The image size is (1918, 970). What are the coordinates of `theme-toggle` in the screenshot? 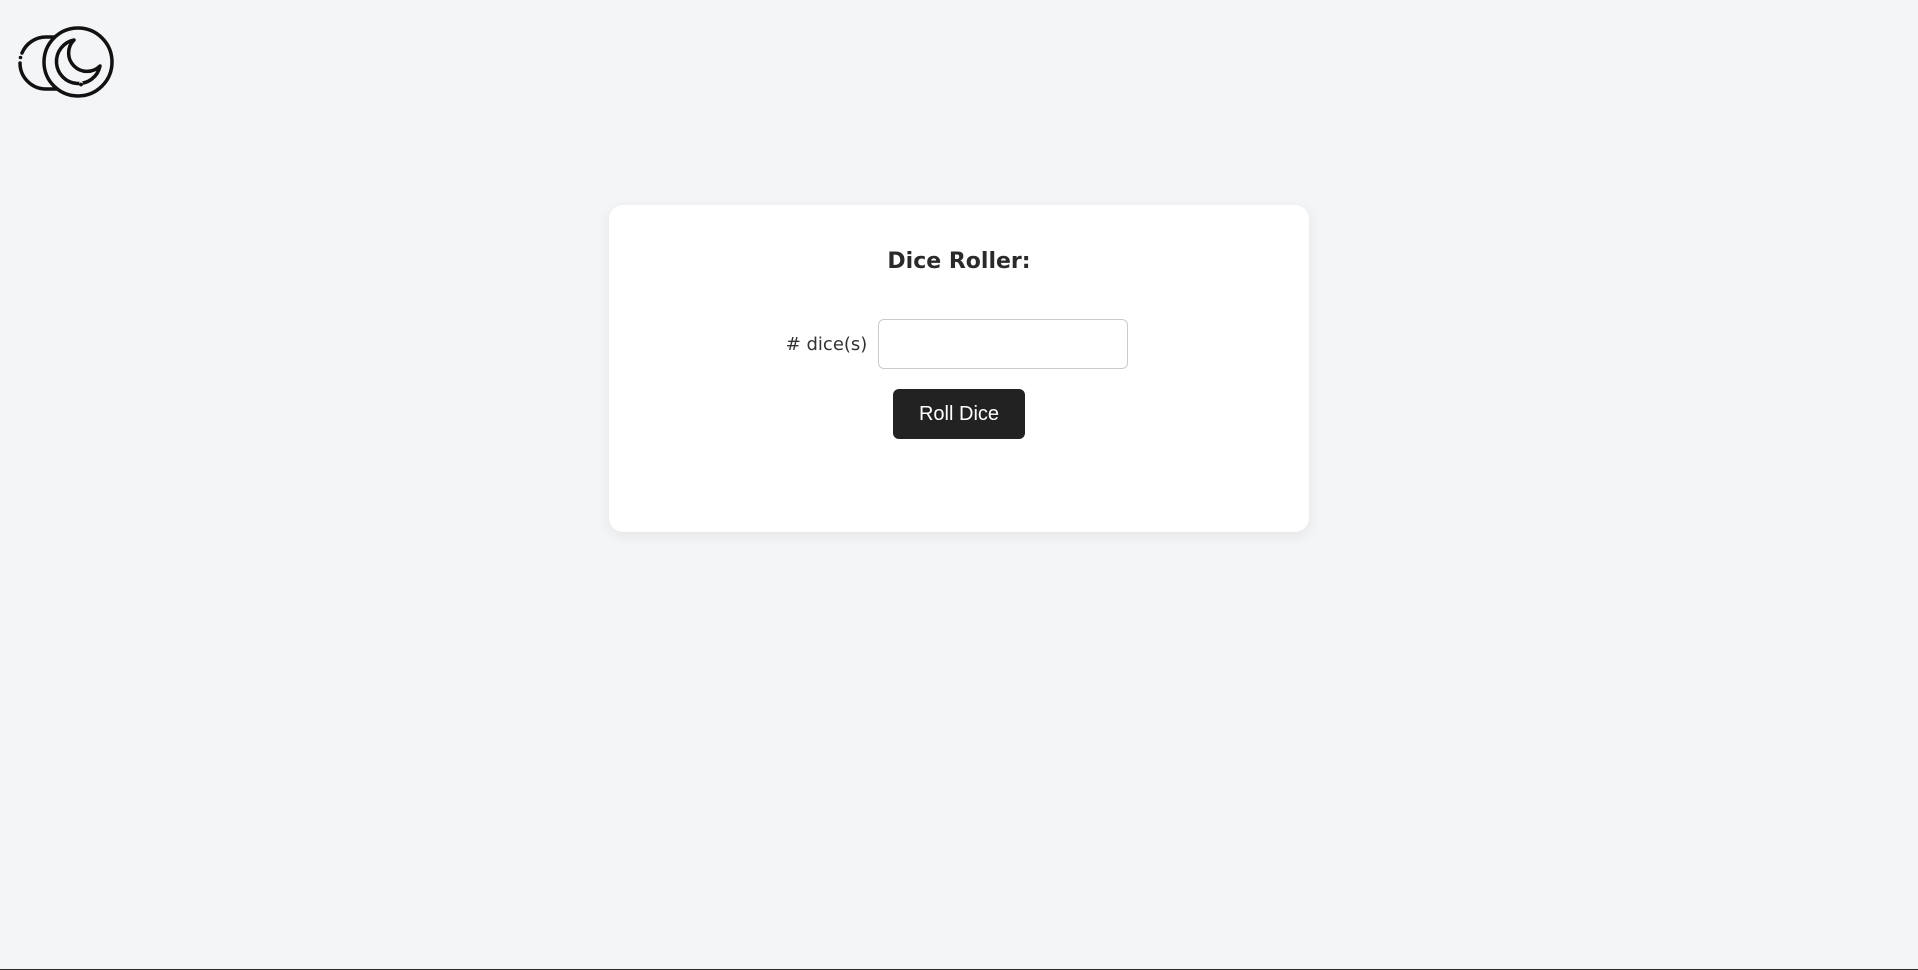 It's located at (62, 62).